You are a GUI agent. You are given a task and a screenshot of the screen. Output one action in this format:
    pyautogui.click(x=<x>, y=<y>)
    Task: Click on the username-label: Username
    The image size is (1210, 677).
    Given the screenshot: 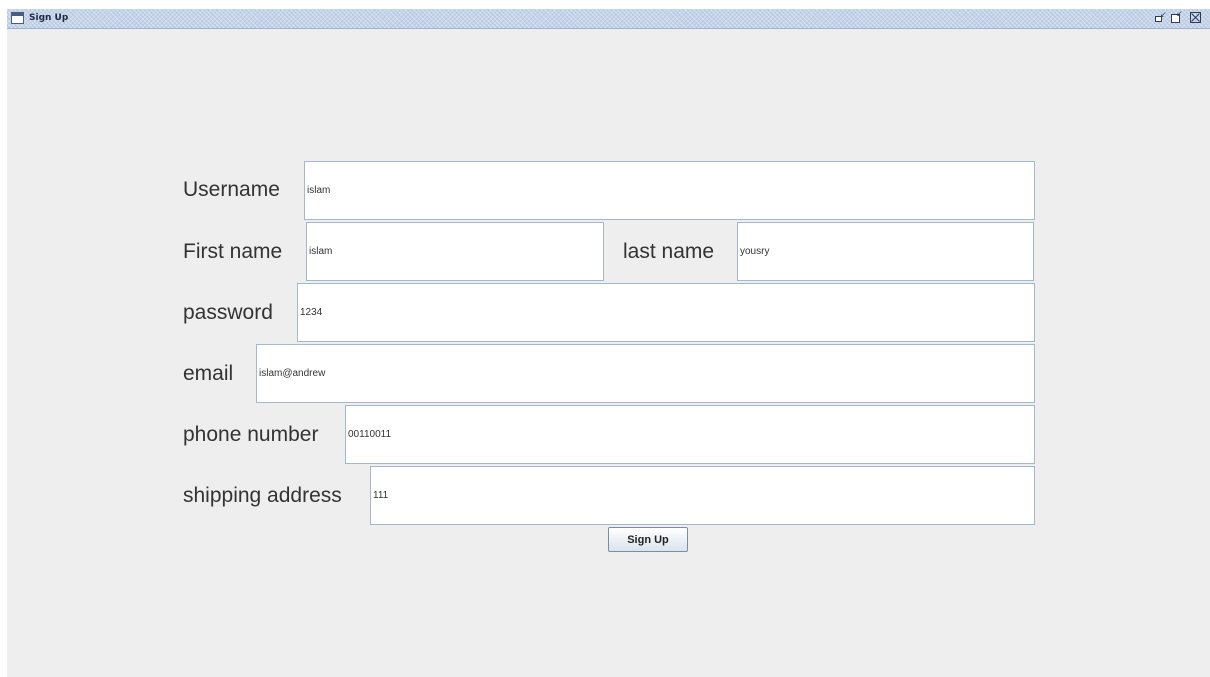 What is the action you would take?
    pyautogui.click(x=231, y=189)
    